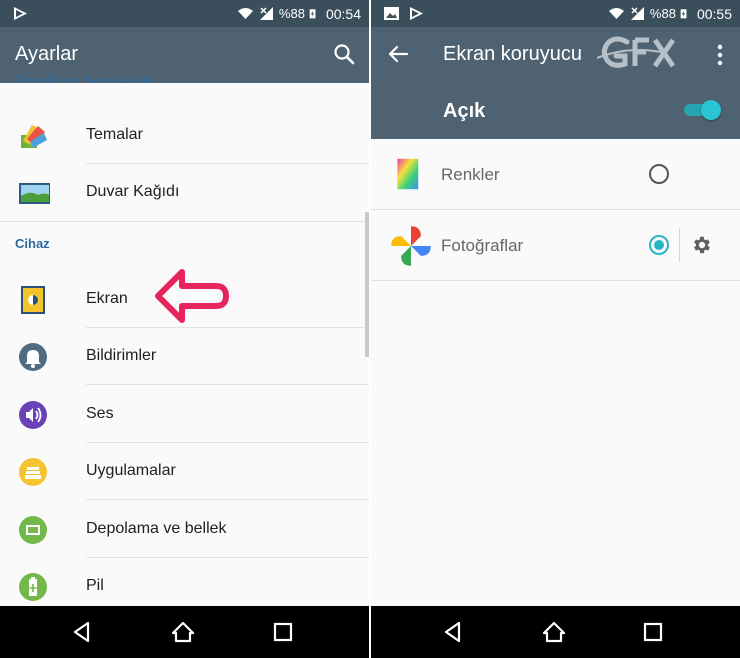 This screenshot has width=740, height=658. I want to click on settings-item-label: Temalar, so click(114, 134).